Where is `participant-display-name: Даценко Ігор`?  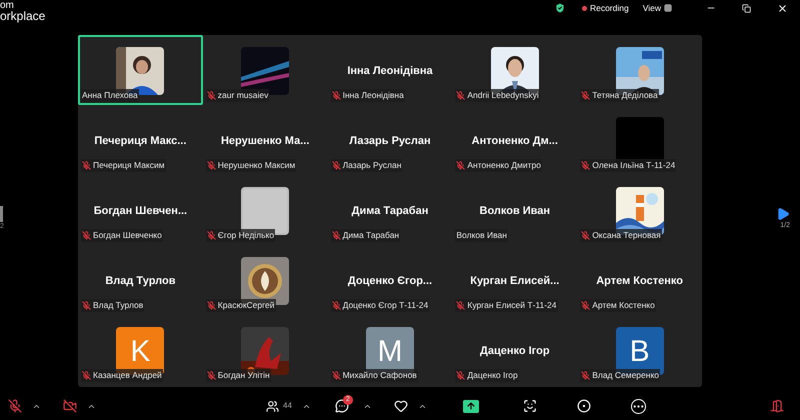
participant-display-name: Даценко Ігор is located at coordinates (515, 351).